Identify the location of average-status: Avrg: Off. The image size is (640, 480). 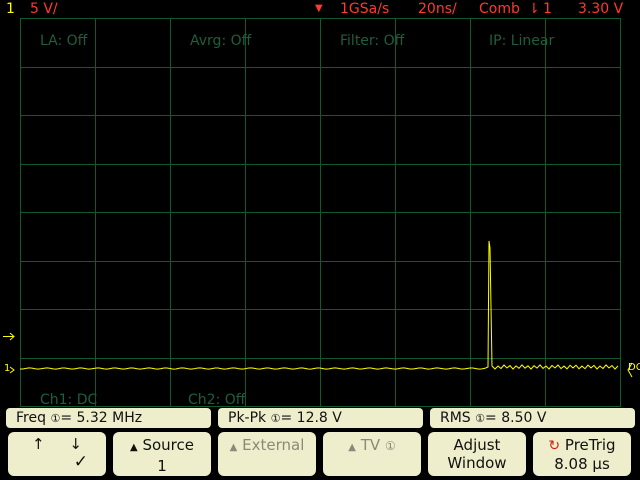
(221, 41).